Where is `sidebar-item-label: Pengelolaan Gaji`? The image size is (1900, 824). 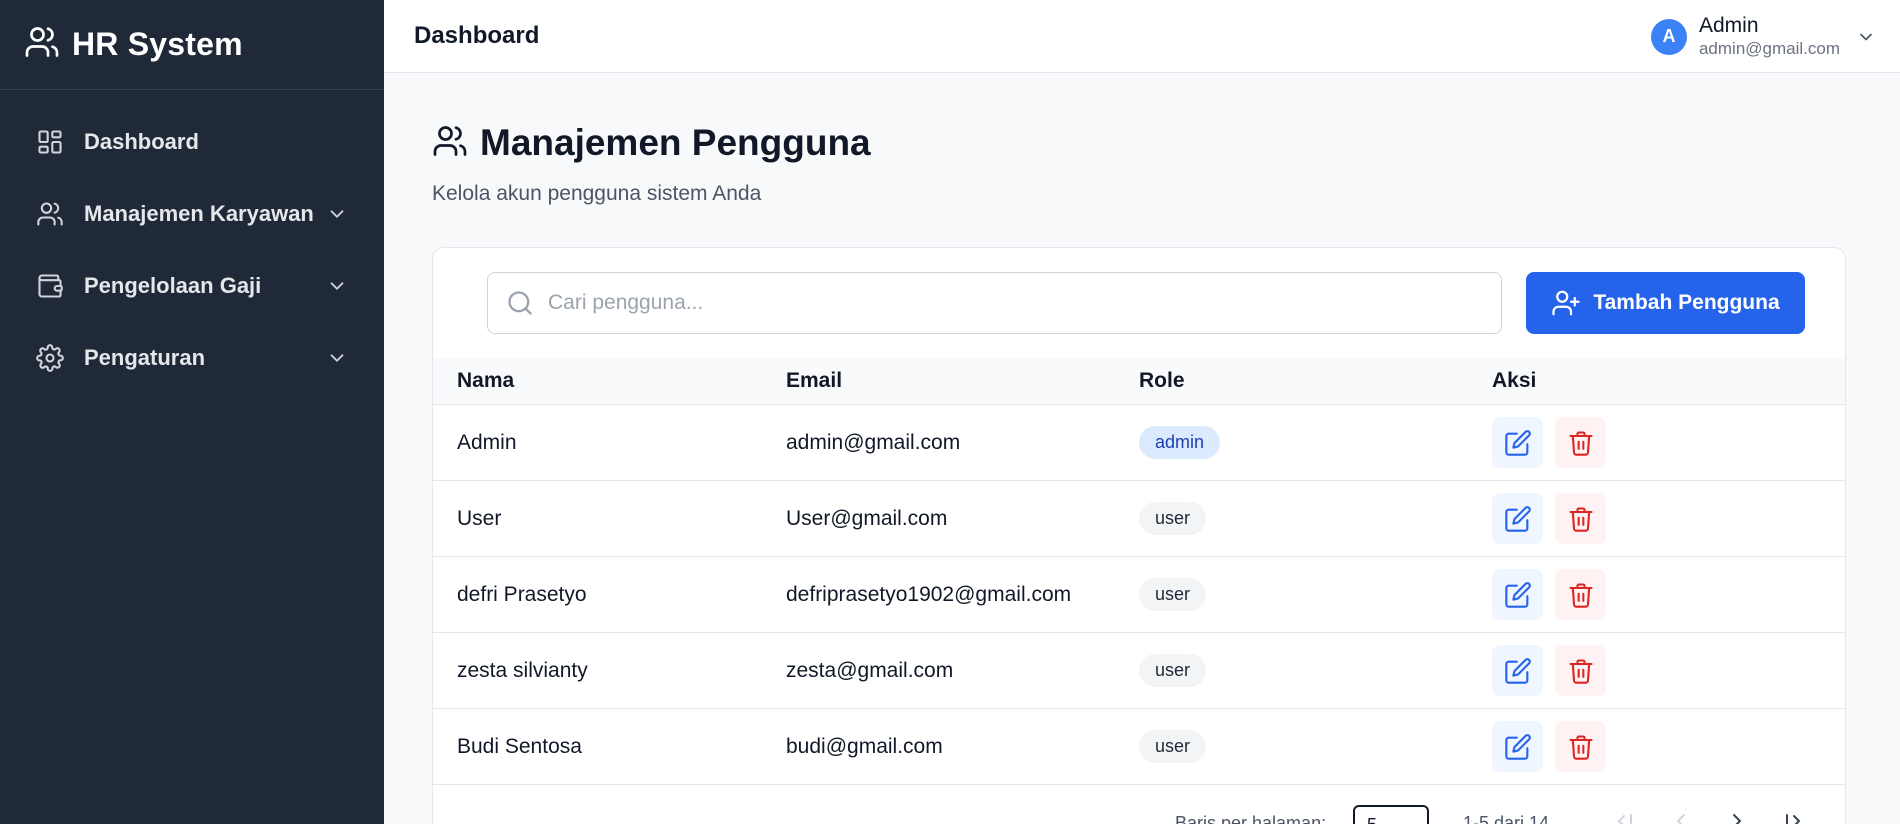 sidebar-item-label: Pengelolaan Gaji is located at coordinates (173, 285).